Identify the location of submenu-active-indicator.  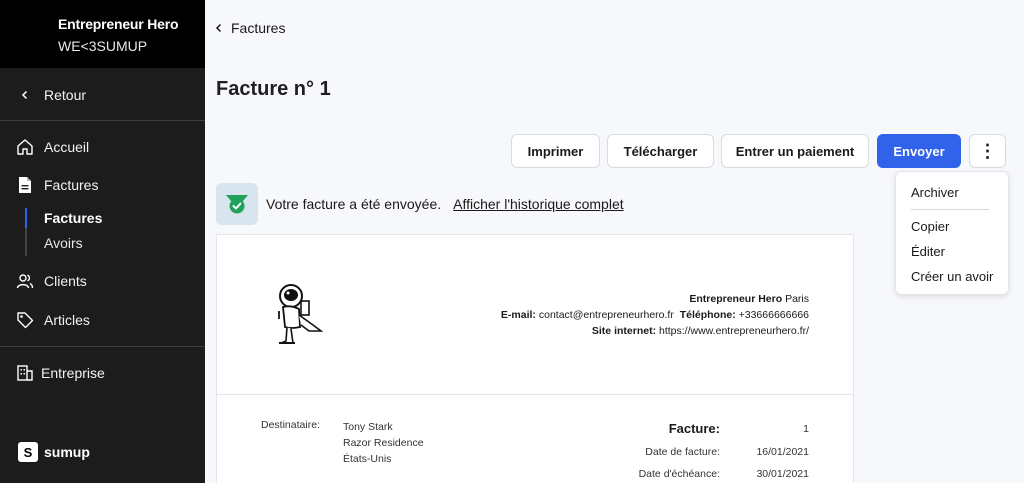
(26, 218).